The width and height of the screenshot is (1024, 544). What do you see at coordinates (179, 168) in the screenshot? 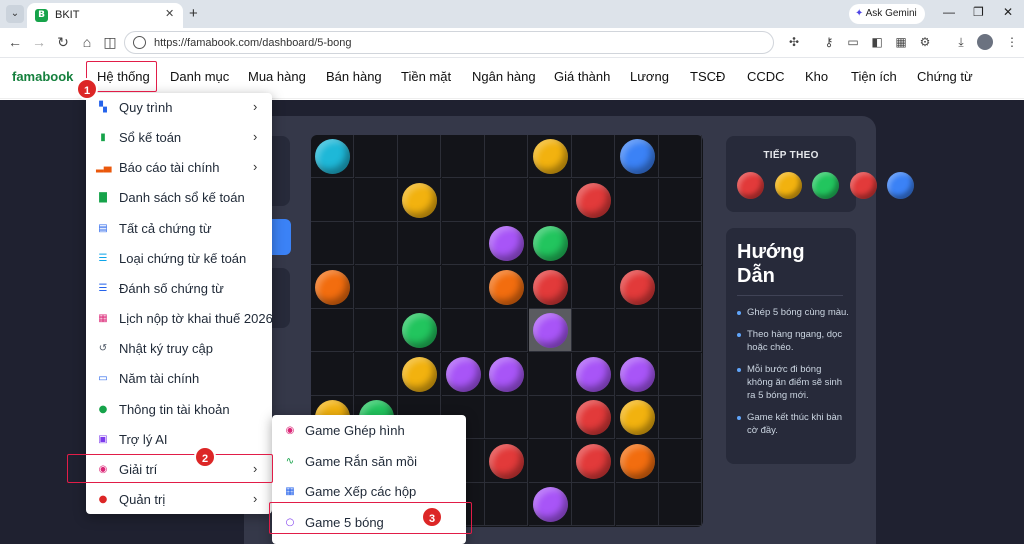
I see `menu-item: ▂▄ Báo cáo tài chính ›` at bounding box center [179, 168].